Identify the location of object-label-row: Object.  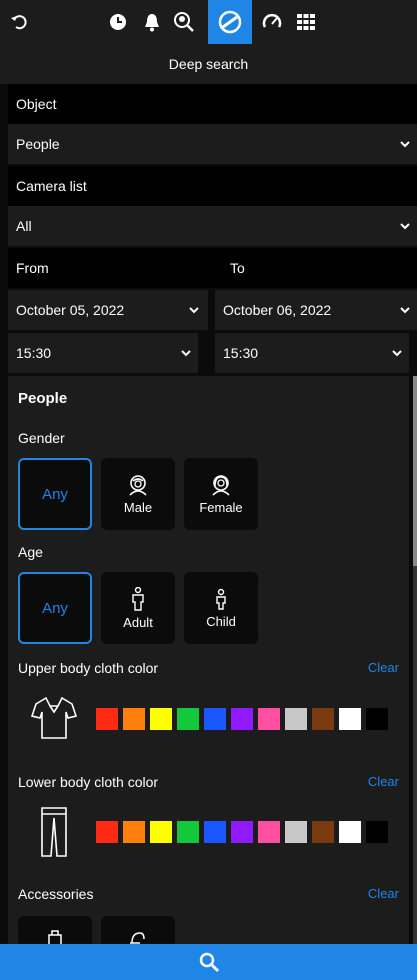
(212, 104).